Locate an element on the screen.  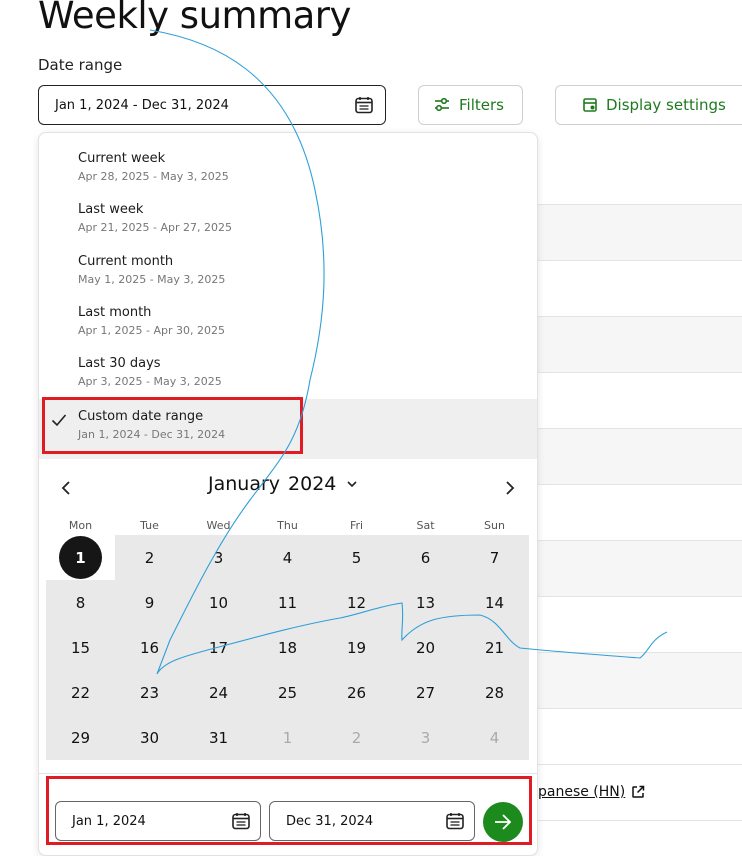
preset-label: Custom date range is located at coordinates (141, 416).